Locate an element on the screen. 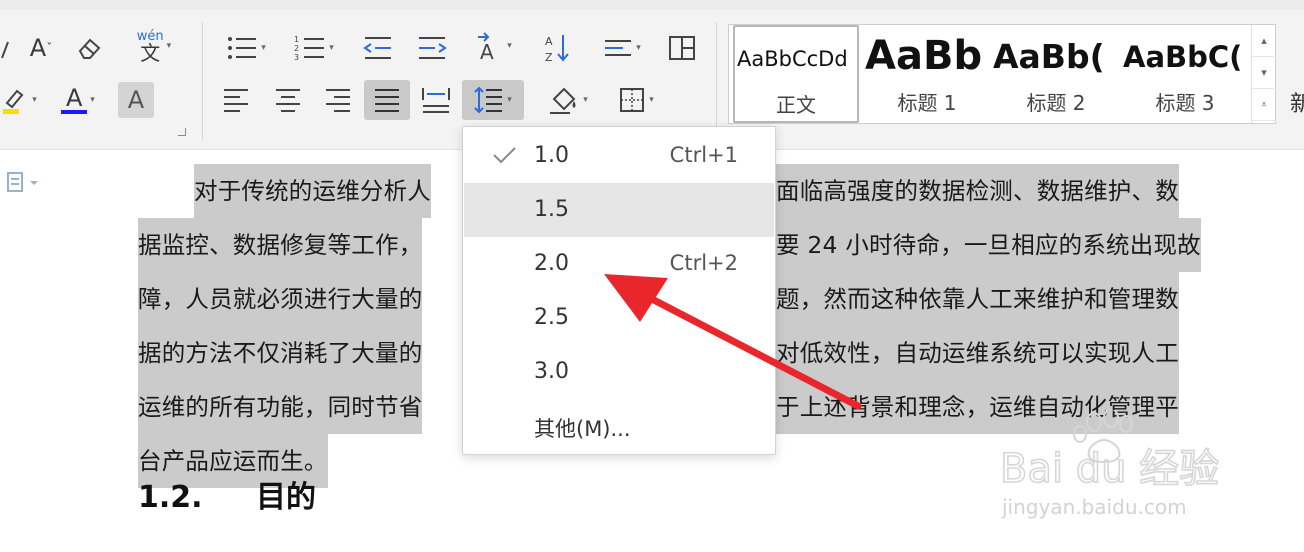 The width and height of the screenshot is (1304, 552). section-heading: 1.2. 目的 is located at coordinates (227, 494).